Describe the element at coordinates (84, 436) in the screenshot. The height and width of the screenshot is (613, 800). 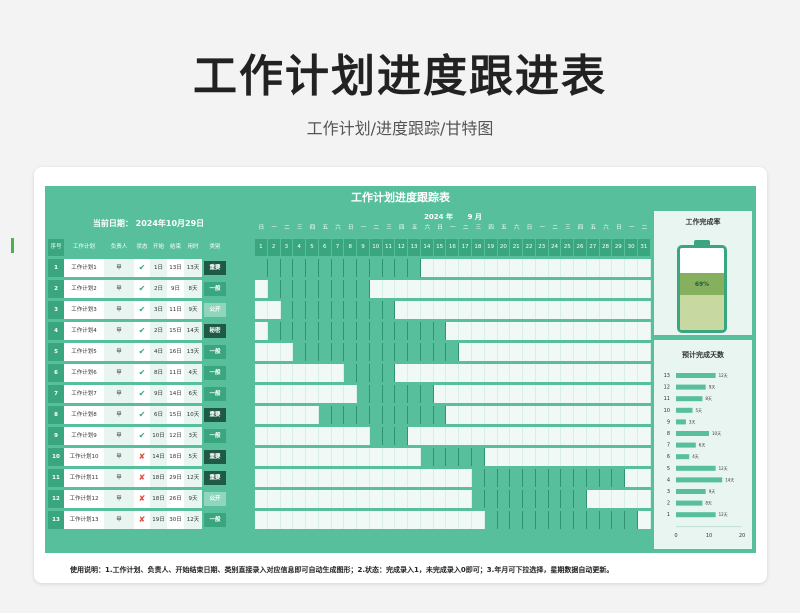
I see `task-name: 工作计划9` at that location.